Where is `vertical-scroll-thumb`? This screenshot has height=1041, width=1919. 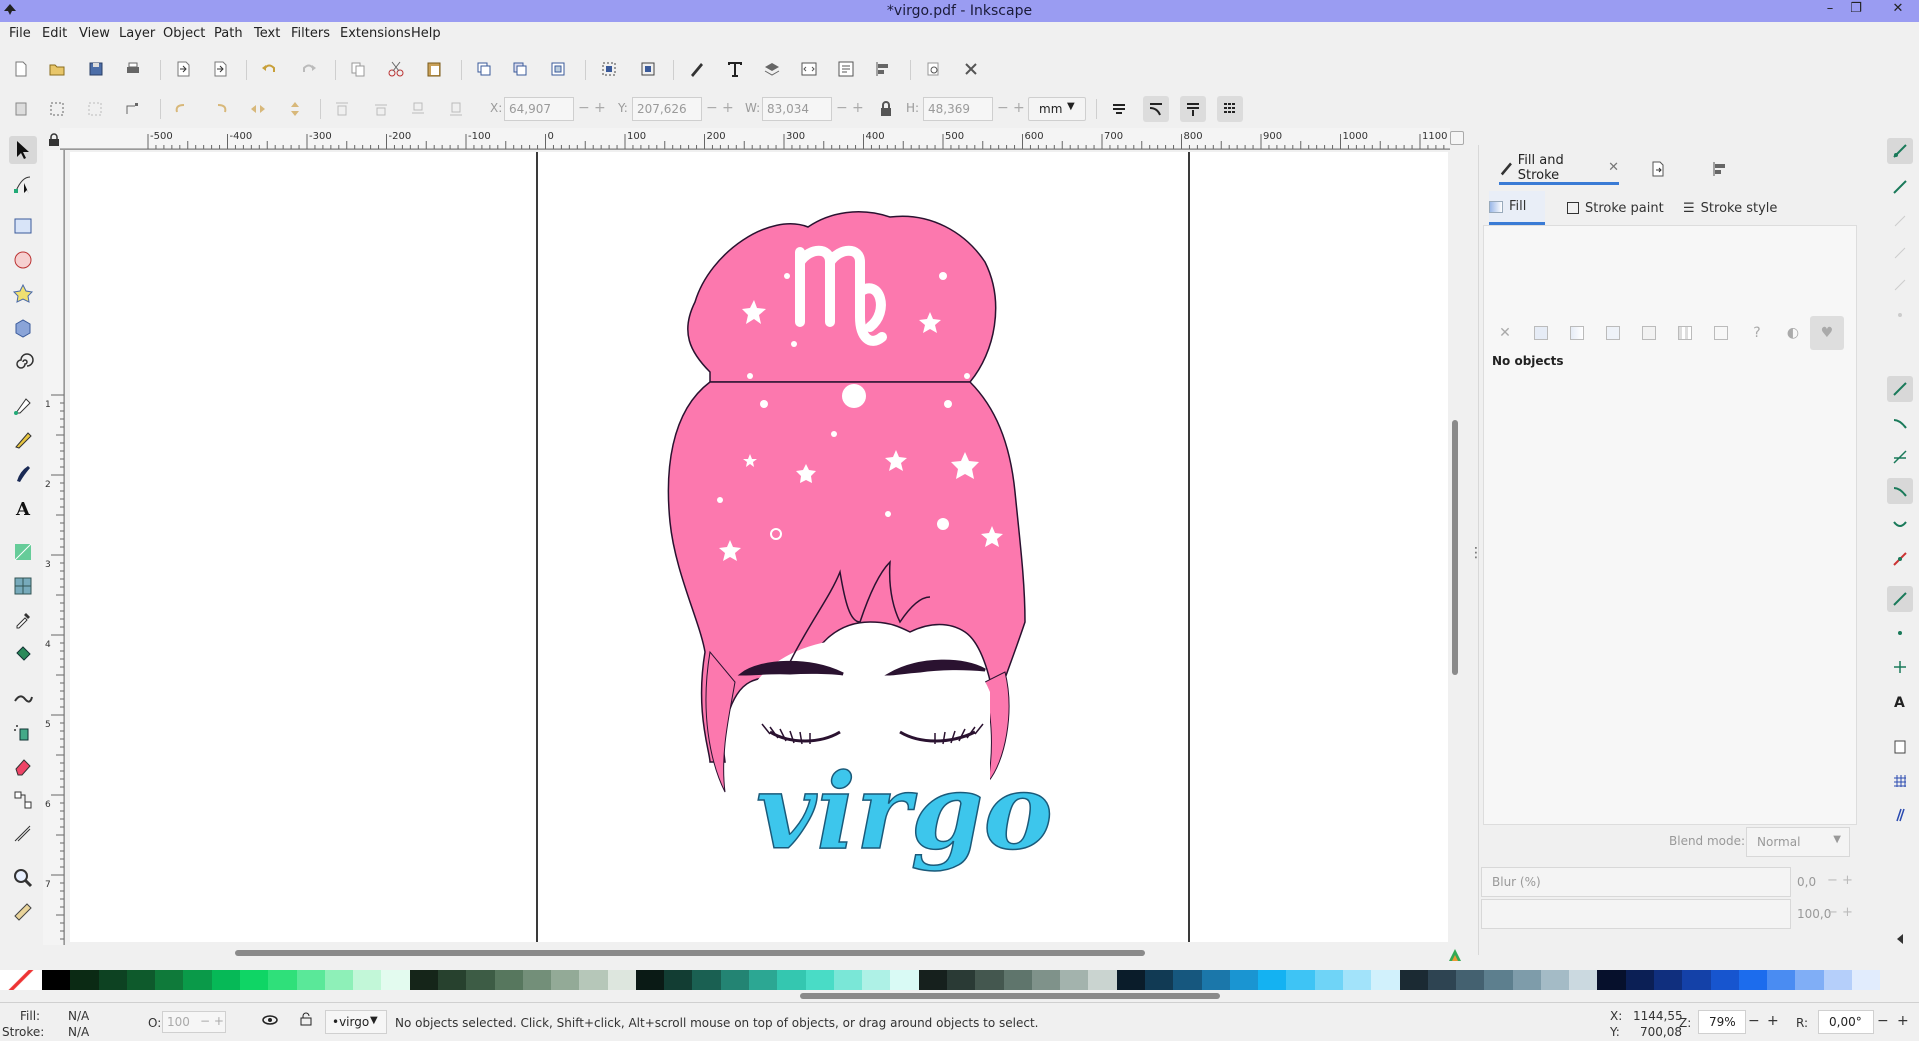
vertical-scroll-thumb is located at coordinates (1455, 547).